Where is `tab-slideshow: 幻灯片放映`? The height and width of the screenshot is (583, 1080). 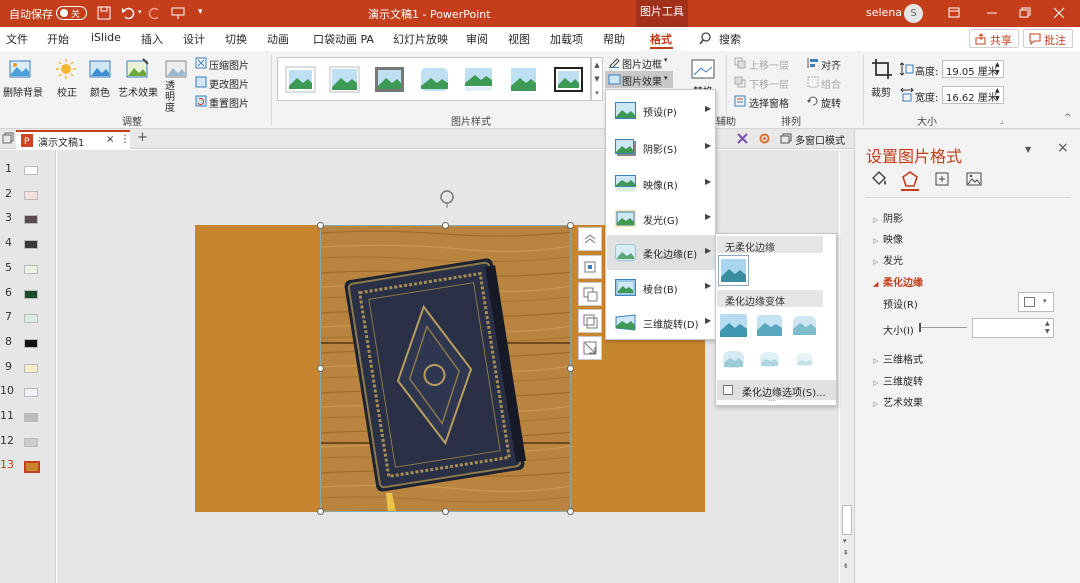
tab-slideshow: 幻灯片放映 is located at coordinates (420, 39).